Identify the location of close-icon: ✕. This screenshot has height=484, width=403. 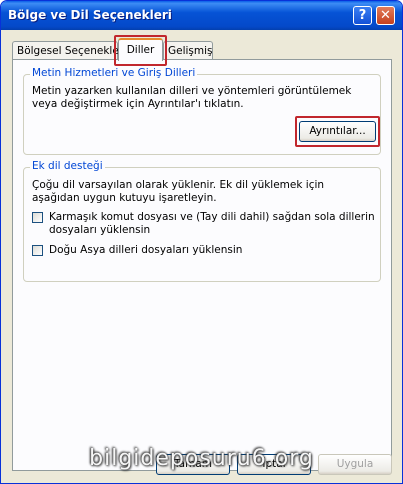
(385, 15).